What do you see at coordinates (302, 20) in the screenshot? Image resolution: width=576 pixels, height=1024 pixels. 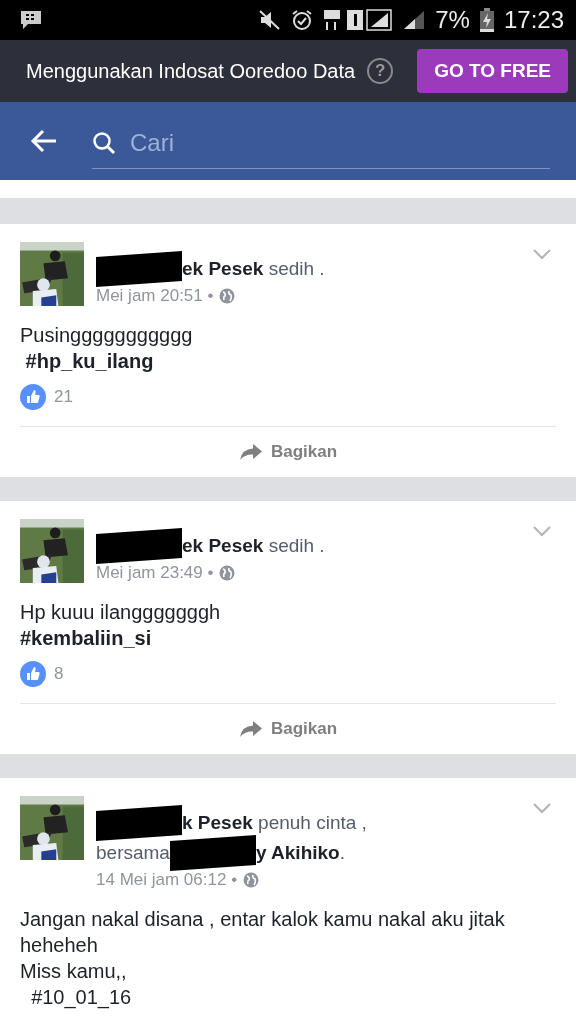 I see `alarm-icon` at bounding box center [302, 20].